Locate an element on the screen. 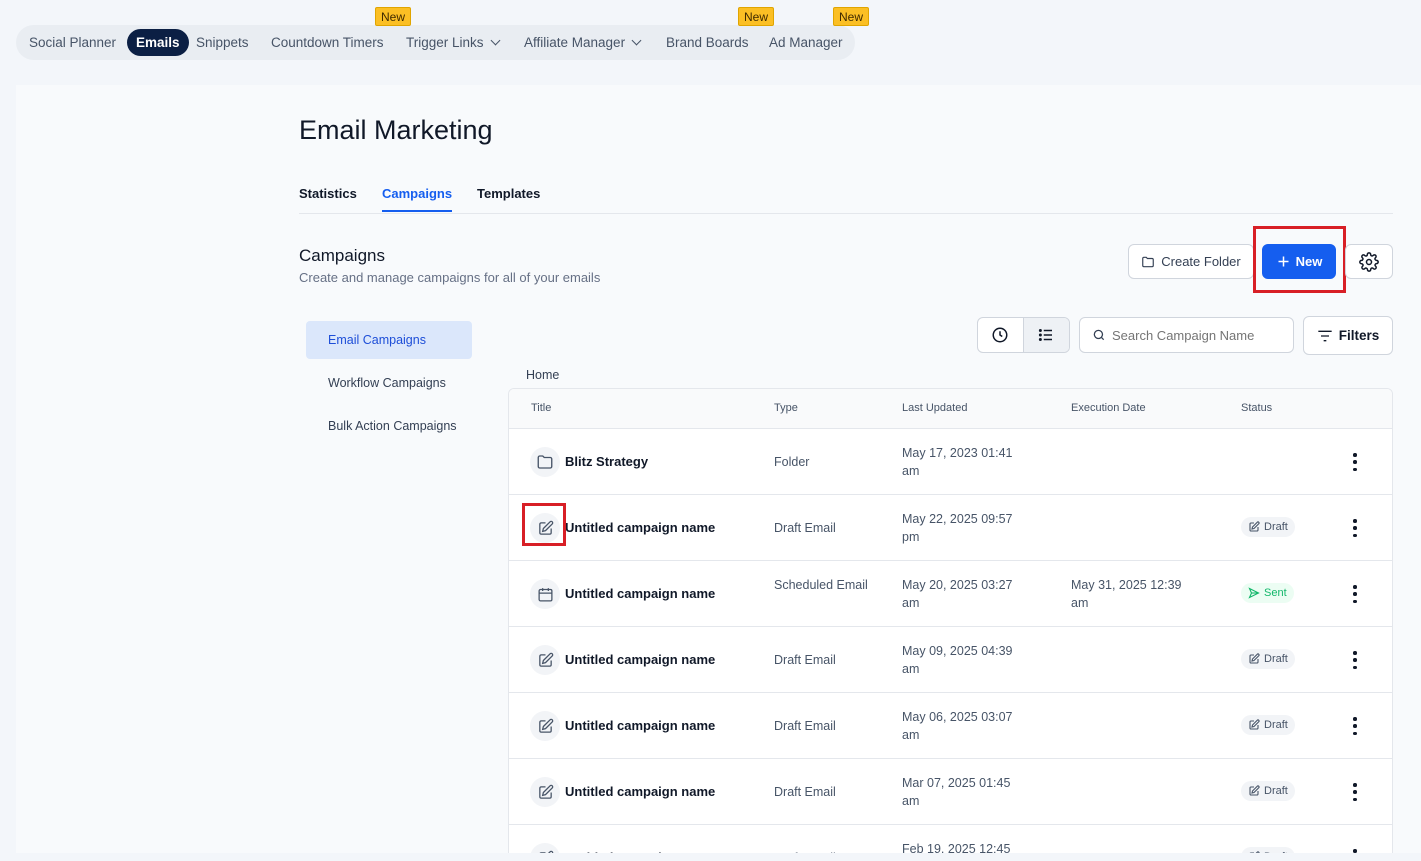 This screenshot has width=1421, height=861. last-updated-date: May 17, 2023 01:41 is located at coordinates (957, 453).